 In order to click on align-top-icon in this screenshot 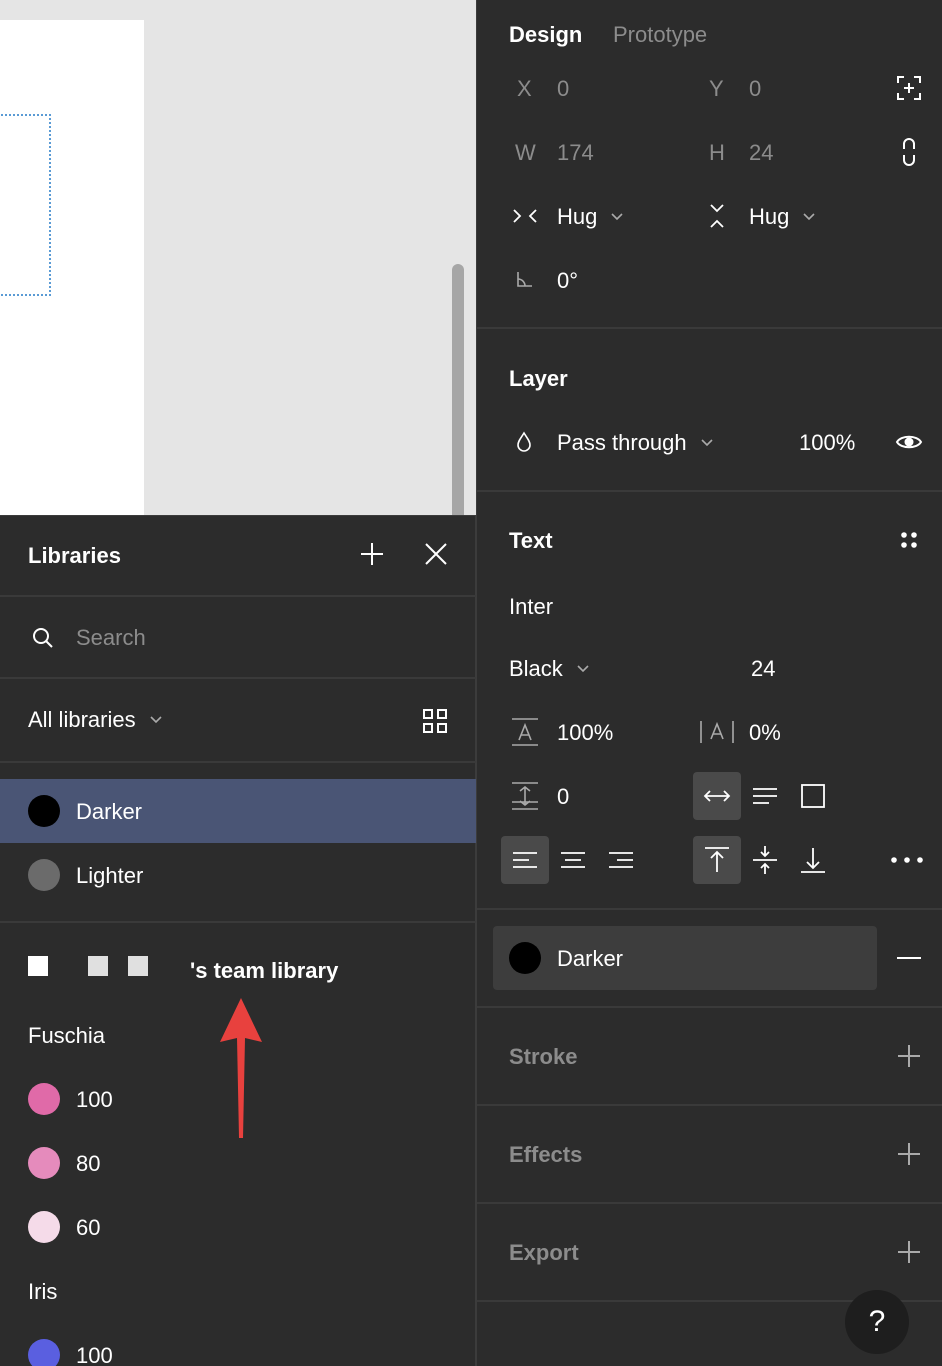, I will do `click(717, 860)`.